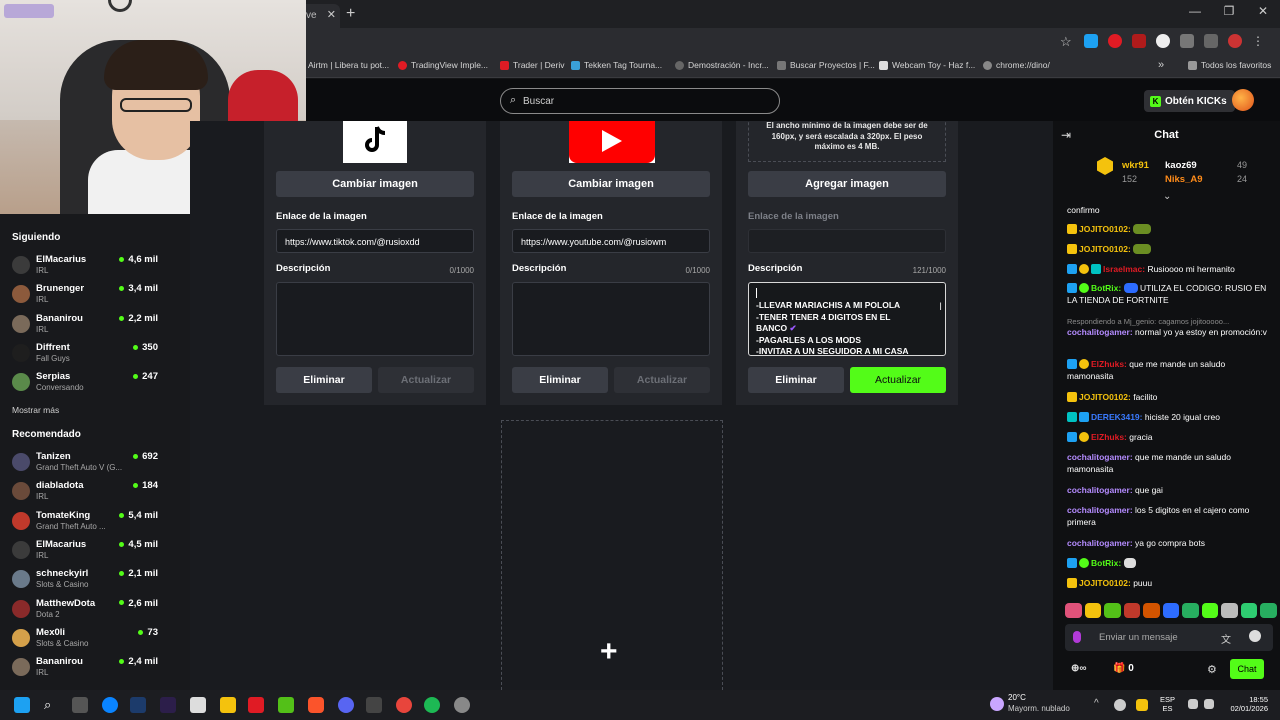 The image size is (1280, 720). Describe the element at coordinates (1167, 196) in the screenshot. I see `expand-leaderboard-icon: ⌄` at that location.